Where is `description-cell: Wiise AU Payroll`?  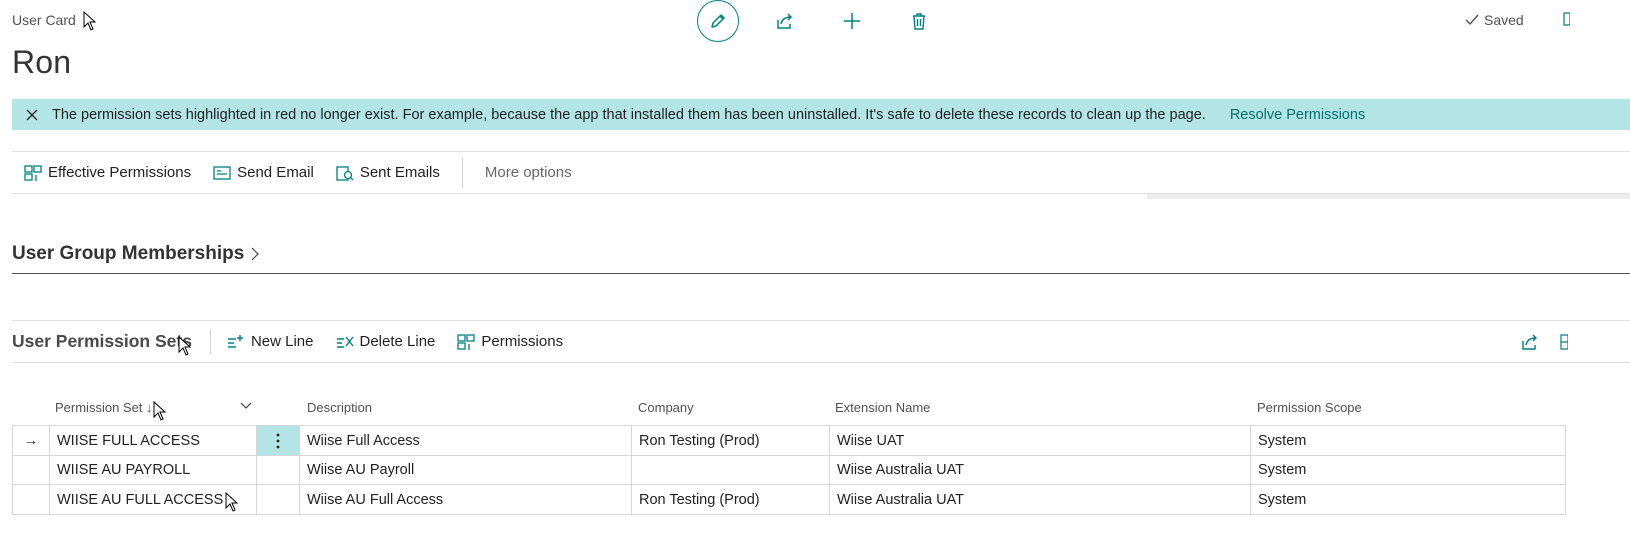
description-cell: Wiise AU Payroll is located at coordinates (465, 470).